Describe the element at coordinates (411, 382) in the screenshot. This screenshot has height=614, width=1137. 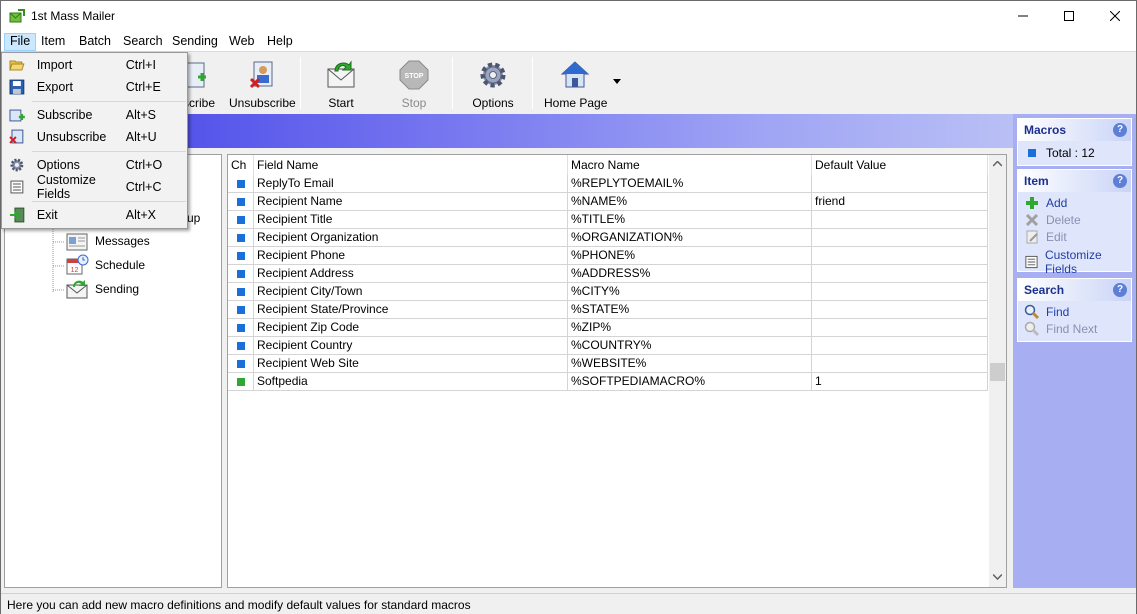
I see `field-name-cell: Softpedia` at that location.